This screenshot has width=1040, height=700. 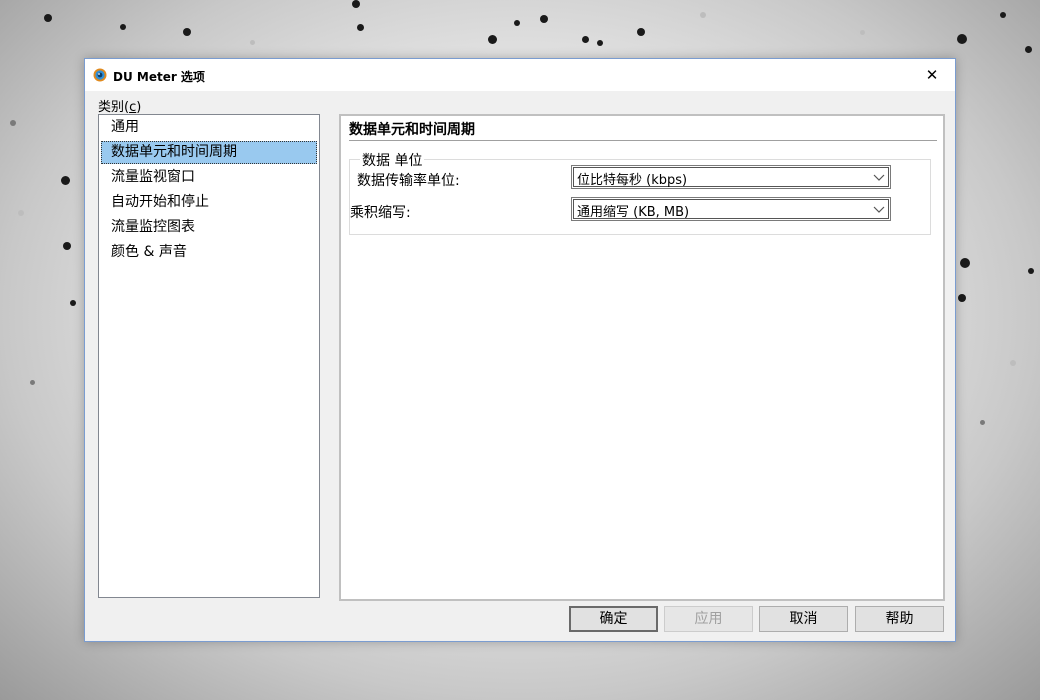 I want to click on rate-unit-label: 数据传输率单位:, so click(x=408, y=181).